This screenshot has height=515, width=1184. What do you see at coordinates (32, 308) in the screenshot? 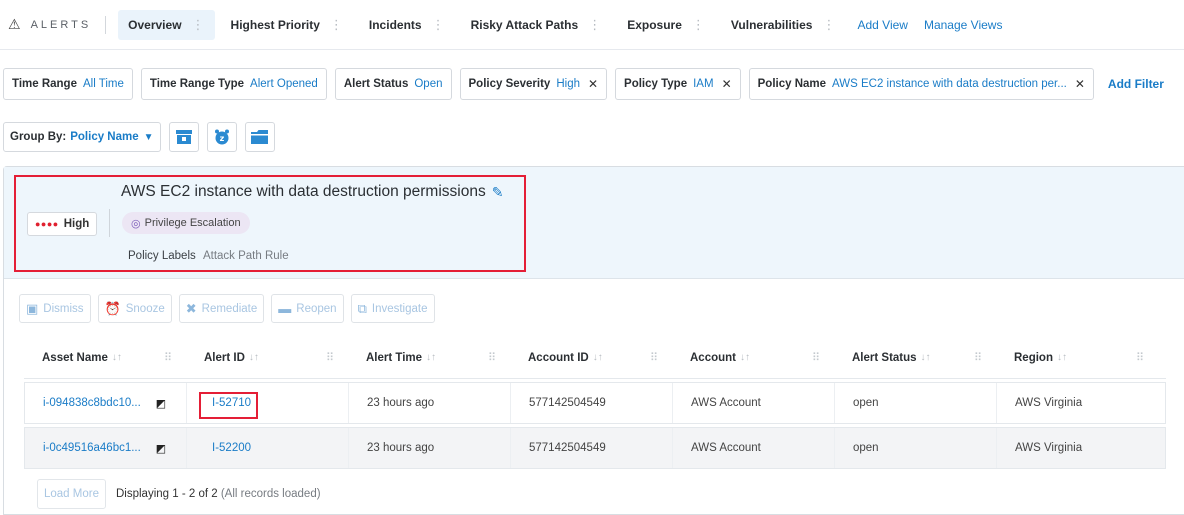
I see `archive-icon: ▣` at bounding box center [32, 308].